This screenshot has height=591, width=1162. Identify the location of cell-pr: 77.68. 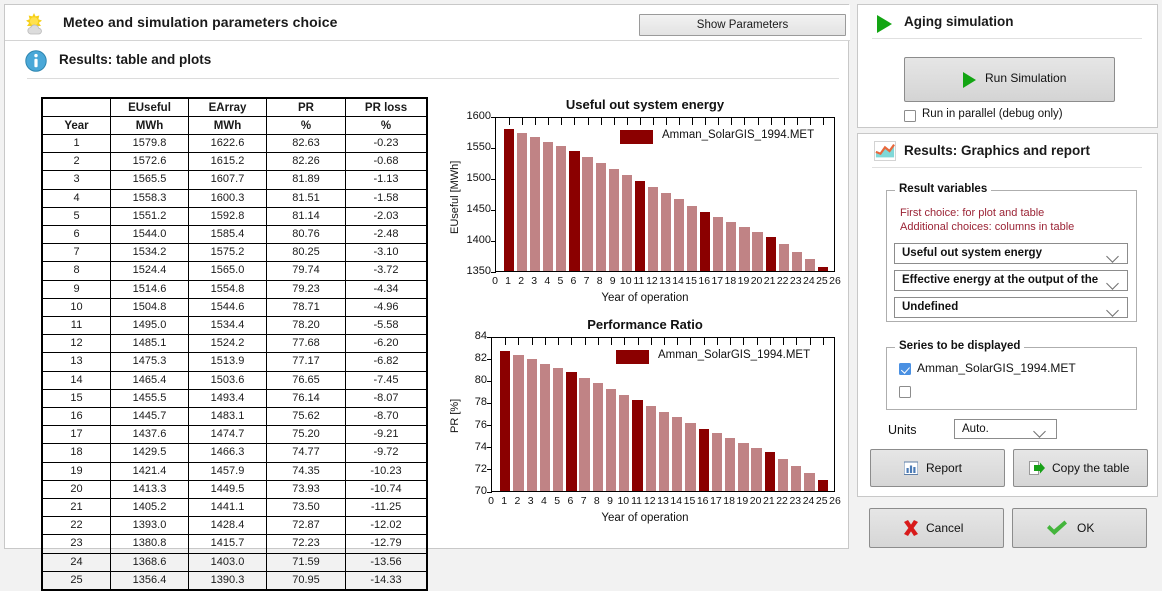
(306, 344).